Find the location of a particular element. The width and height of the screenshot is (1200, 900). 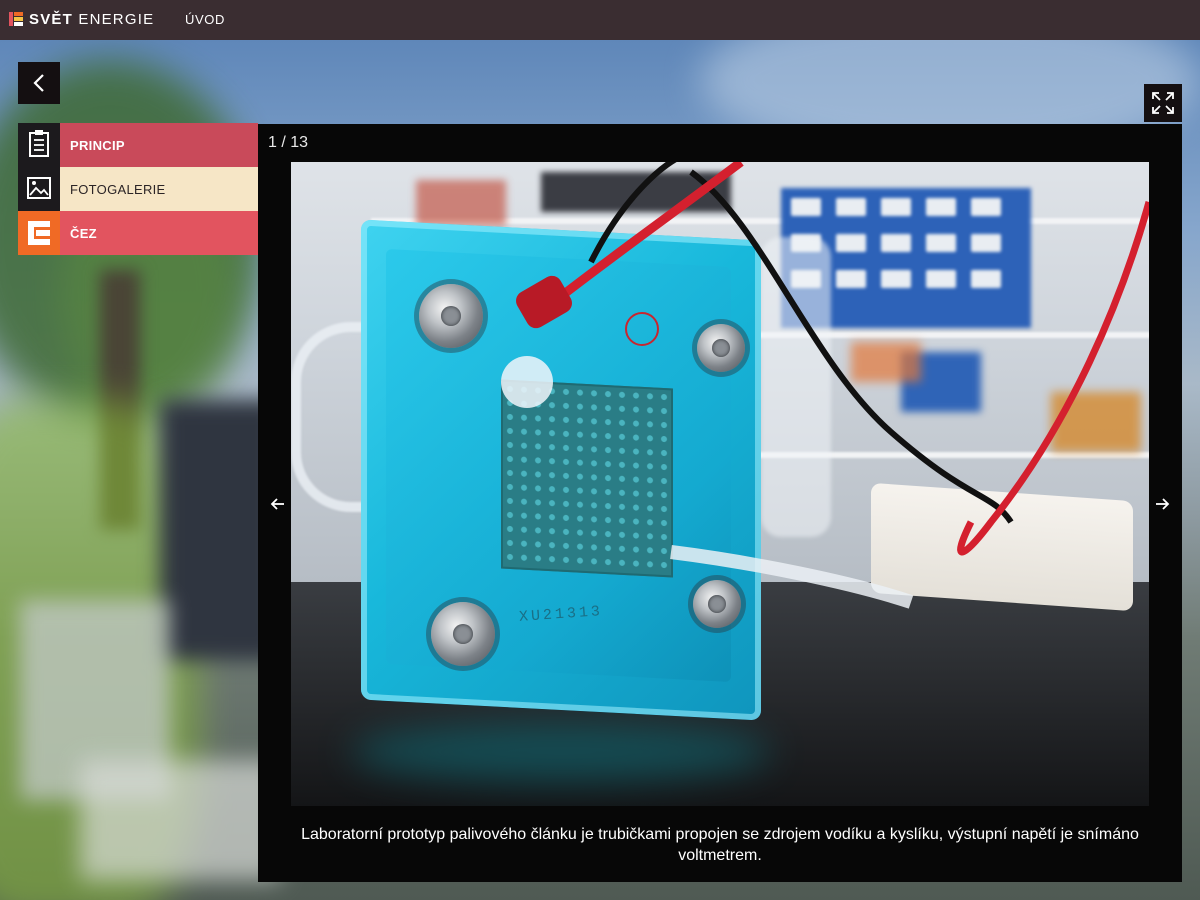

photo-icon is located at coordinates (39, 189).